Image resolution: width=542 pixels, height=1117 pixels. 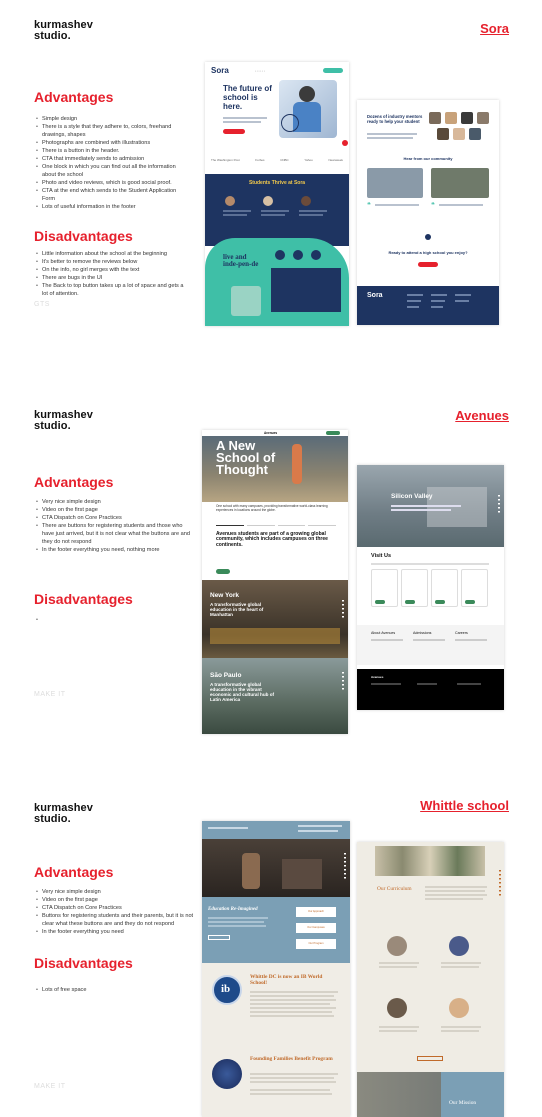 I want to click on list-item: CTA that immediately sends to admission, so click(x=111, y=159).